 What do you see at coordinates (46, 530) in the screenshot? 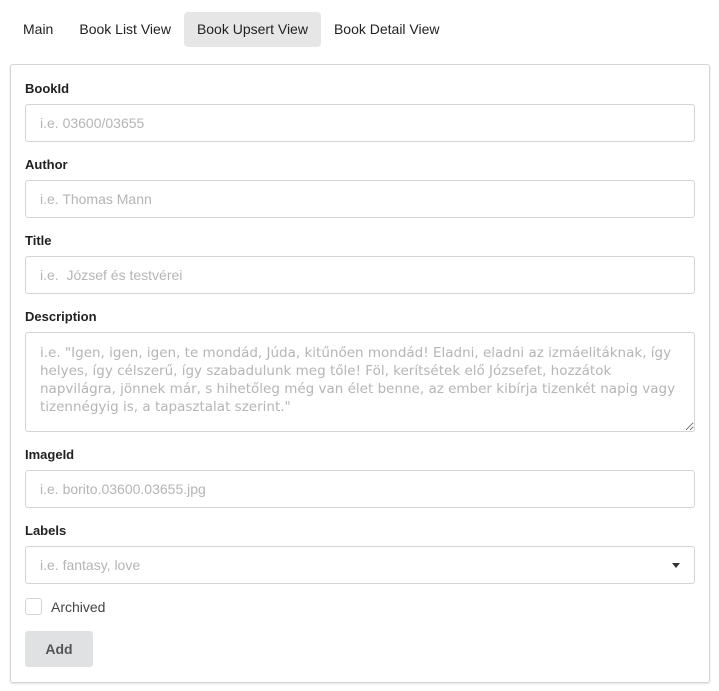
I see `labels-label: Labels` at bounding box center [46, 530].